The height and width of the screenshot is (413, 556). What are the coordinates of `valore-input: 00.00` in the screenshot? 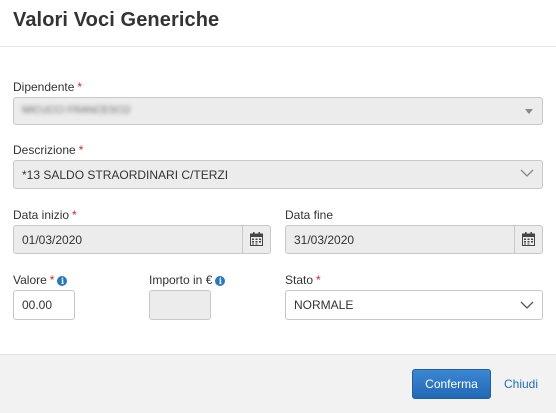 It's located at (44, 305).